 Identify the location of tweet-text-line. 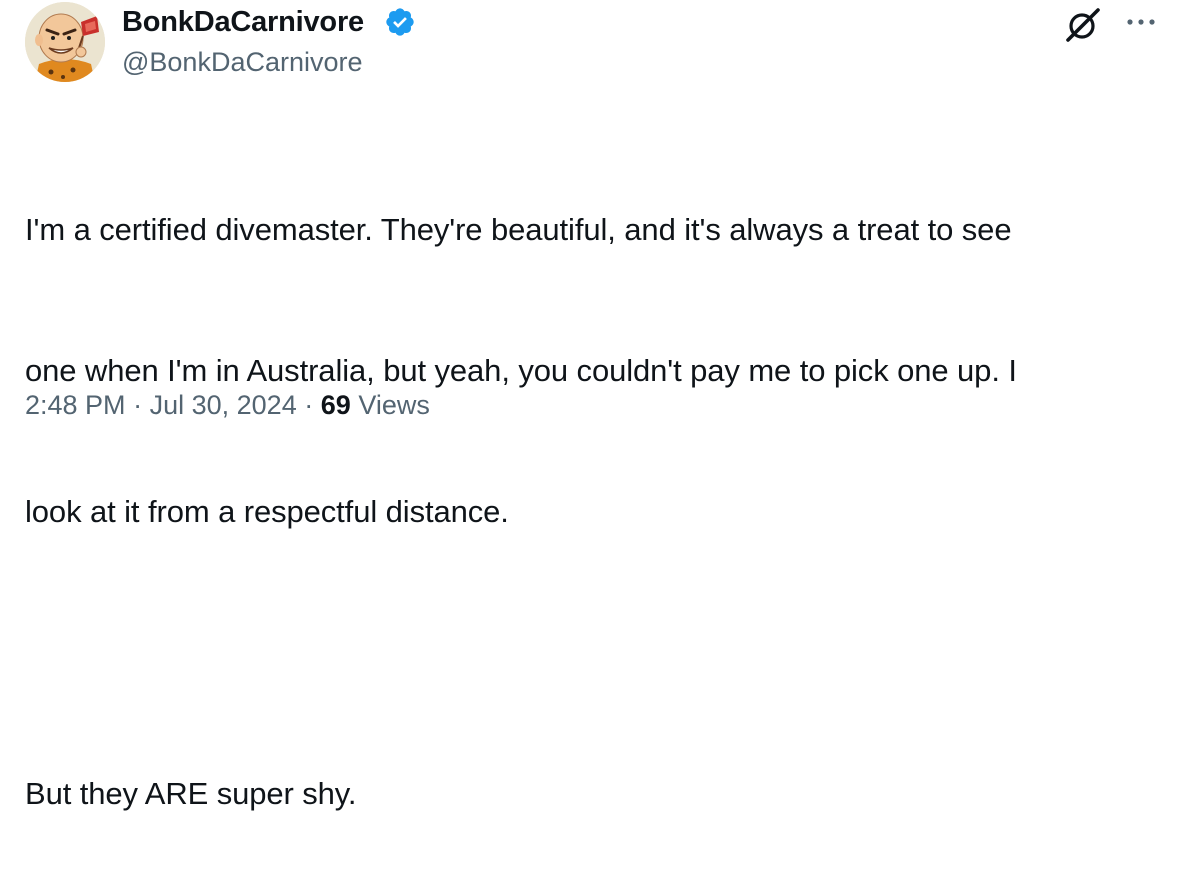
(595, 652).